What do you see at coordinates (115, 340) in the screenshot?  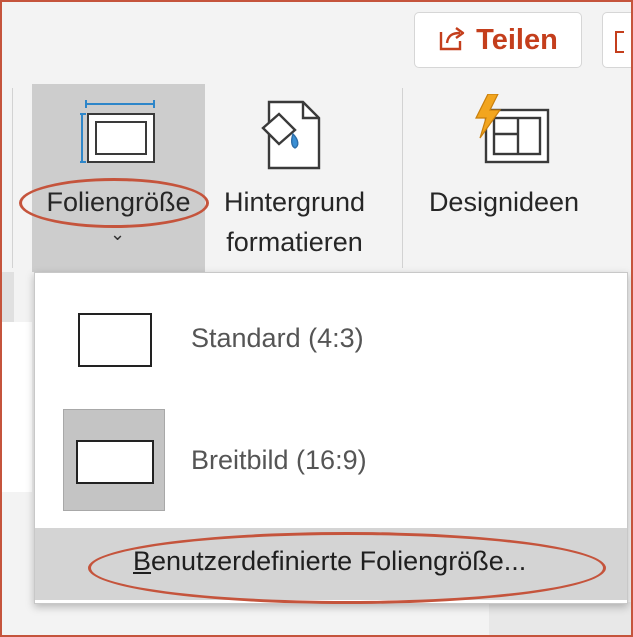 I see `standard-4-3-icon` at bounding box center [115, 340].